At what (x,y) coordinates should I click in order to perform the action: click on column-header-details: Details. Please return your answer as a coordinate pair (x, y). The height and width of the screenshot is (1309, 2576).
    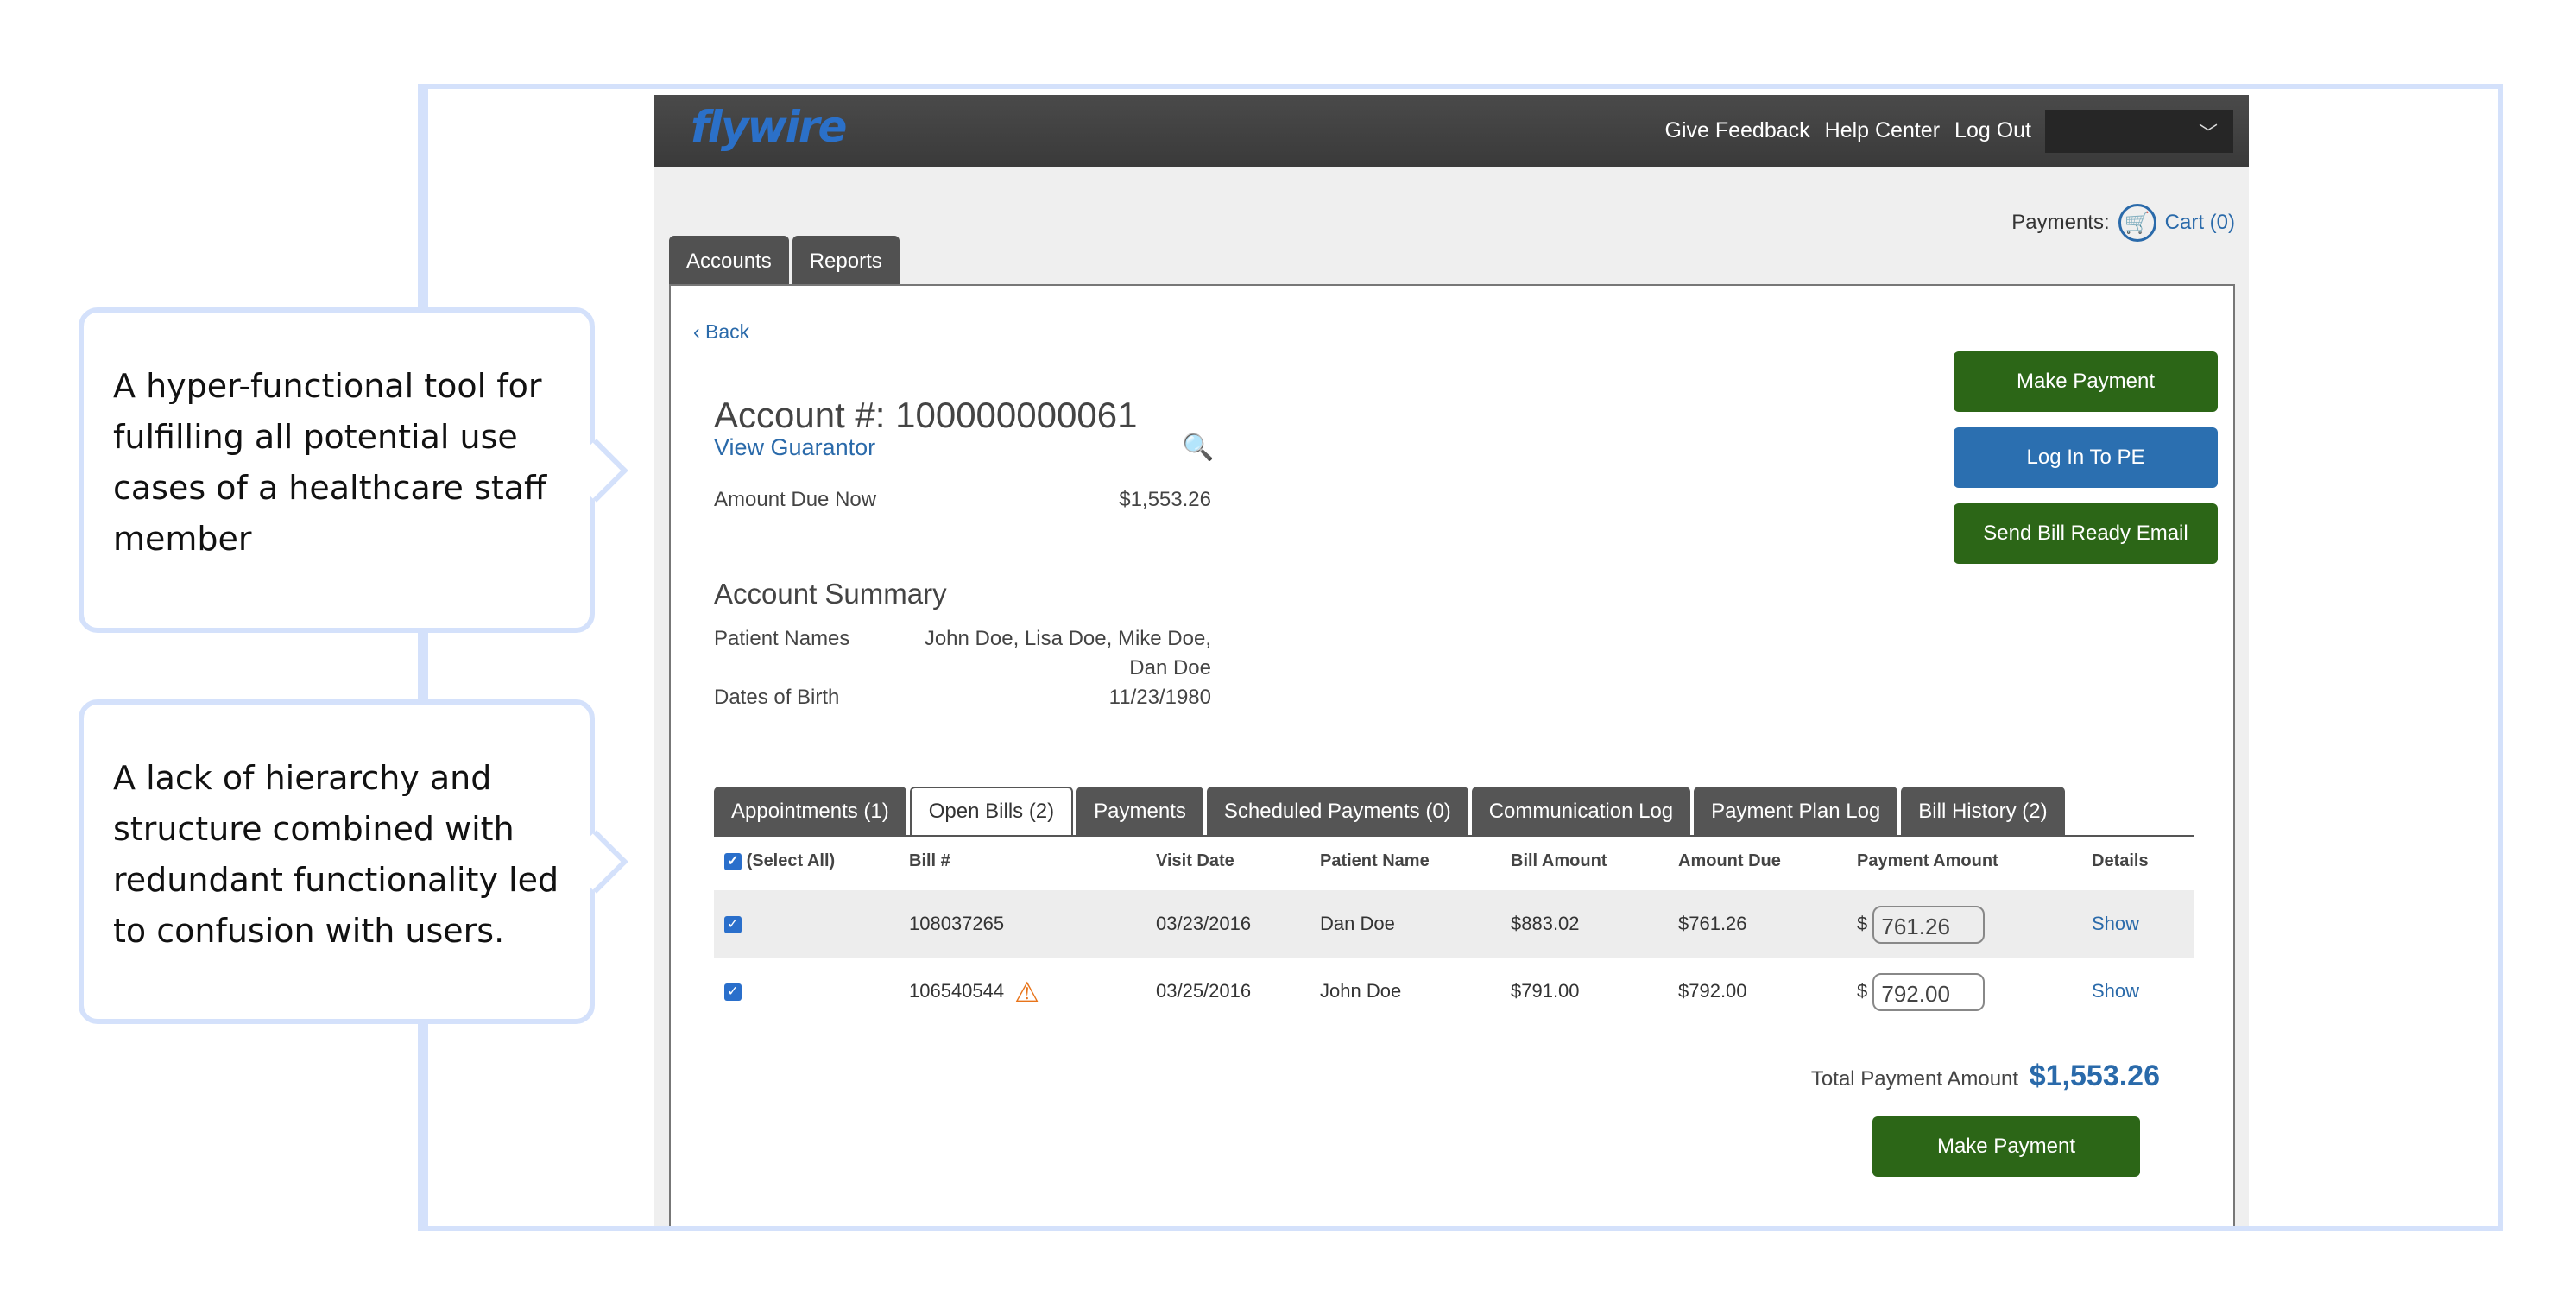
    Looking at the image, I should click on (2120, 860).